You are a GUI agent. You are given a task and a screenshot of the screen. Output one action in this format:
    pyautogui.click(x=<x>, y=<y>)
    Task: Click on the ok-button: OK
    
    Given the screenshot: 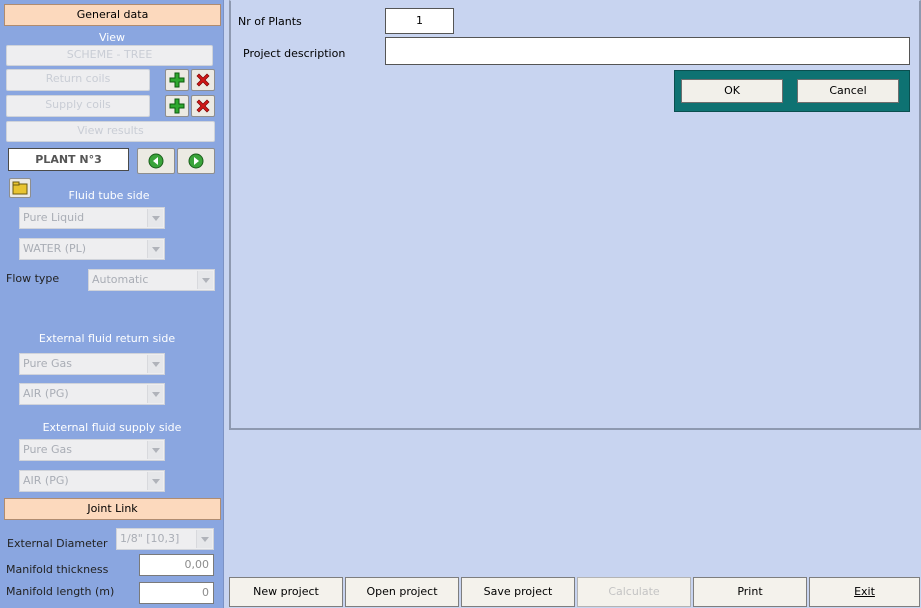 What is the action you would take?
    pyautogui.click(x=732, y=91)
    